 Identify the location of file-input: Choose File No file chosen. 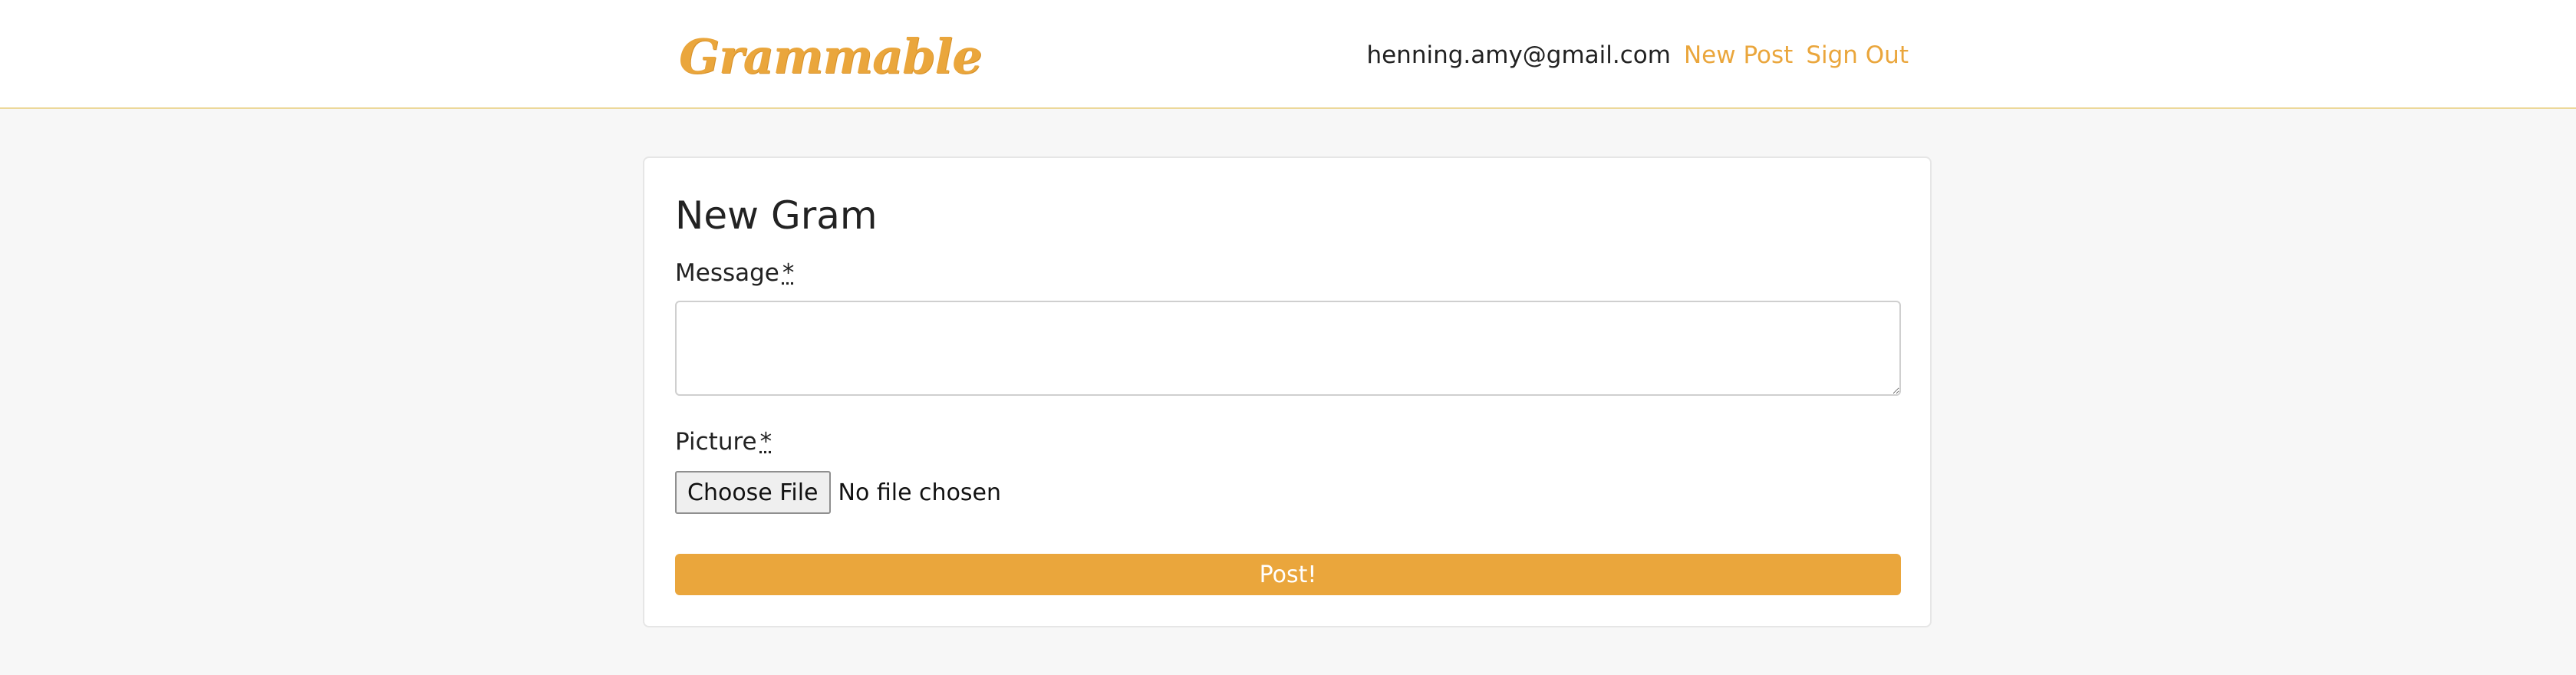
(838, 493).